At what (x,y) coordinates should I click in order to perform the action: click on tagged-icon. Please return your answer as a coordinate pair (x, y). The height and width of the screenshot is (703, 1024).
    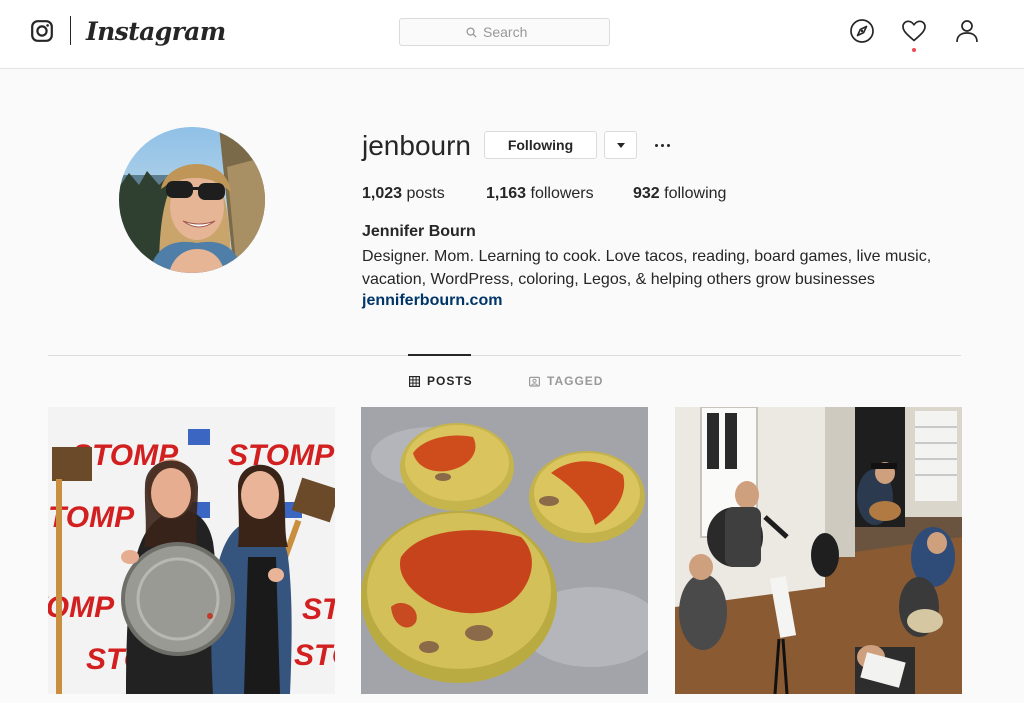
    Looking at the image, I should click on (534, 381).